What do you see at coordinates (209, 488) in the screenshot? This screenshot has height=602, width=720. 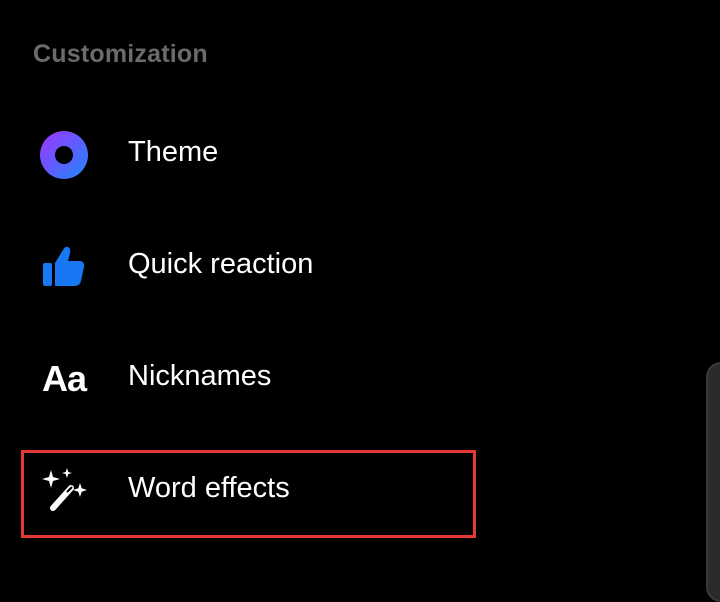 I see `menu-item-label: Word effects` at bounding box center [209, 488].